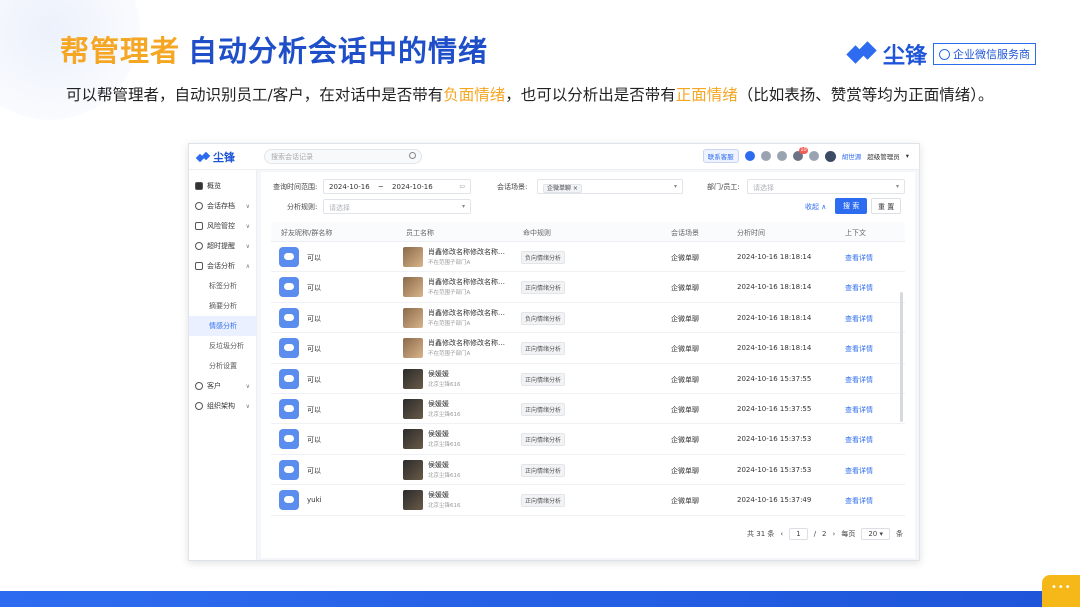 The image size is (1080, 607). What do you see at coordinates (761, 534) in the screenshot?
I see `total-count: 共 31 条` at bounding box center [761, 534].